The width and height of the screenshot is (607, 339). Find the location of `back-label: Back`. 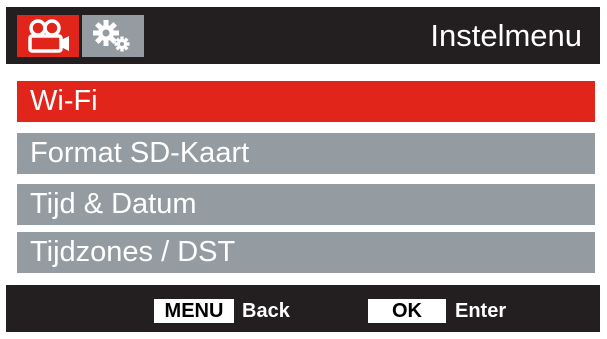

back-label: Back is located at coordinates (266, 311).